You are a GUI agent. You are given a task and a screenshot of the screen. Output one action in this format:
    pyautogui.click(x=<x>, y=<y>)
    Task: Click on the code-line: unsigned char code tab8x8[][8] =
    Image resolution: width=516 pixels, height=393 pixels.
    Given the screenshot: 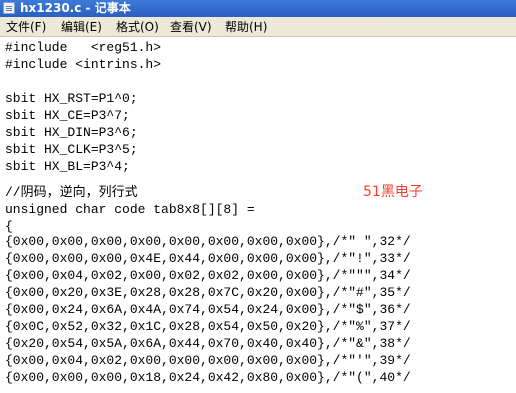 What is the action you would take?
    pyautogui.click(x=130, y=209)
    